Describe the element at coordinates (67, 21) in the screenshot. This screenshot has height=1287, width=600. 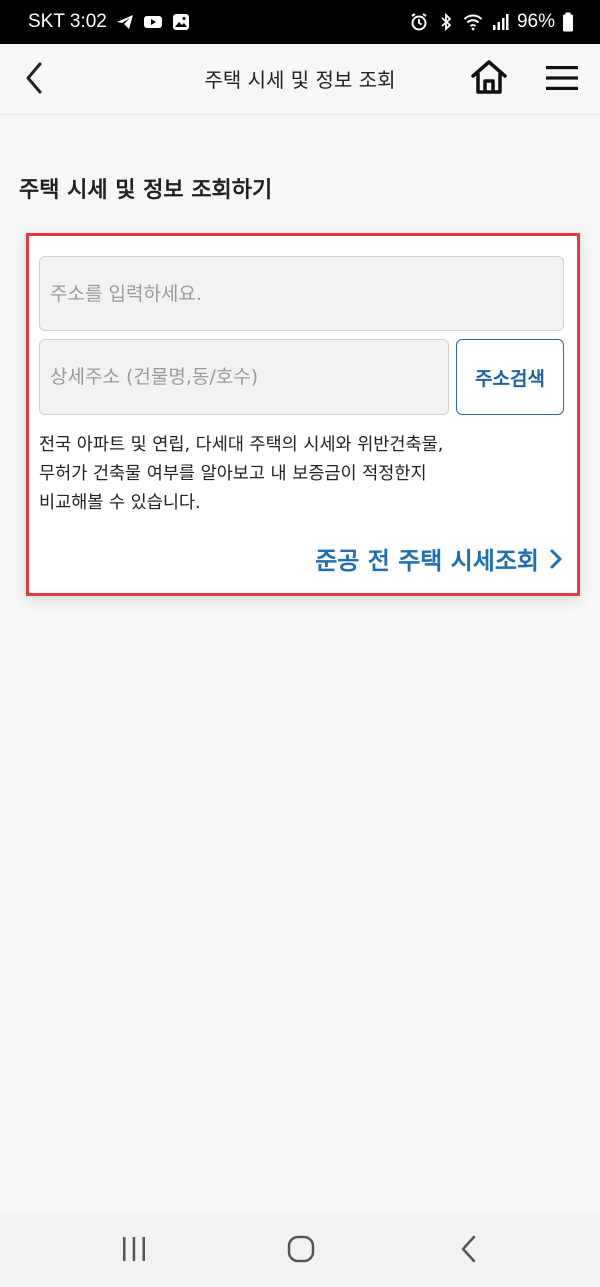
I see `carrier-time: SKT 3:02` at that location.